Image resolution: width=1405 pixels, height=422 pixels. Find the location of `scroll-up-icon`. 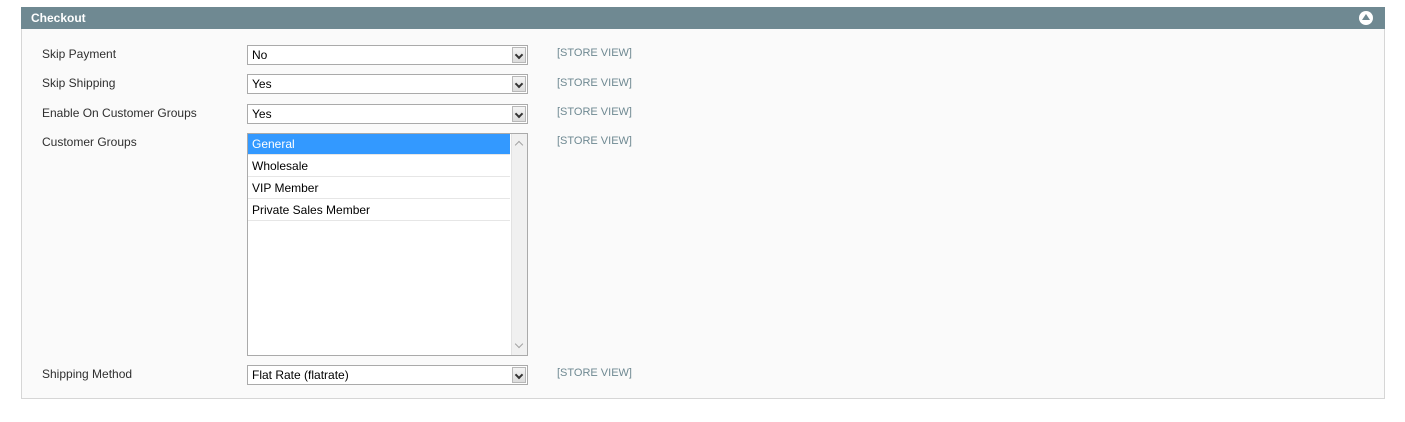

scroll-up-icon is located at coordinates (519, 145).